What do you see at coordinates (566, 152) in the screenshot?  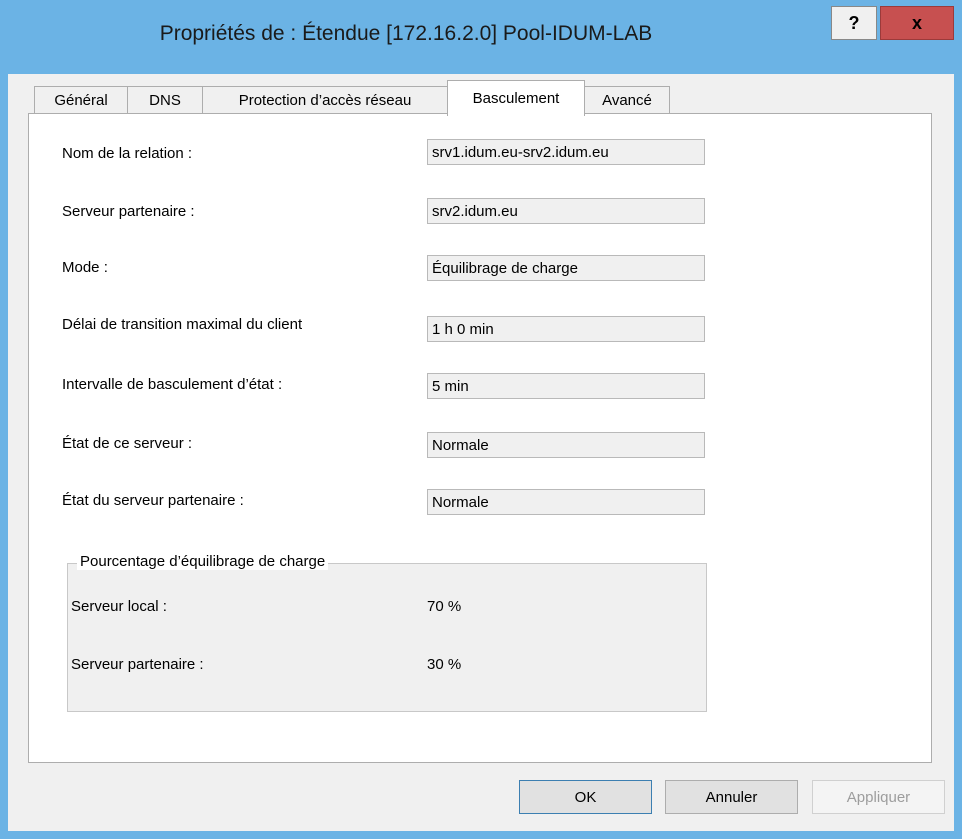 I see `relation-name-field: srv1.idum.eu-srv2.idum.eu` at bounding box center [566, 152].